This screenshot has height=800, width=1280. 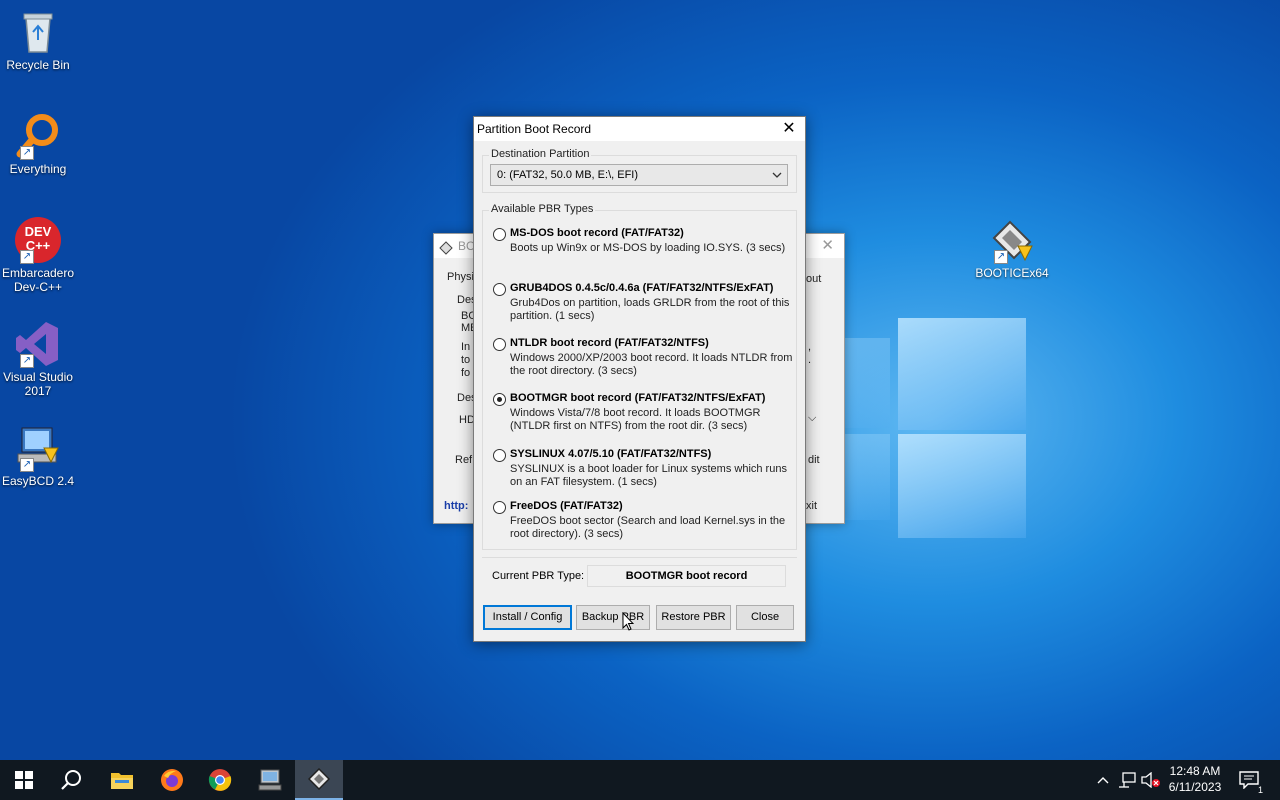 I want to click on notification-icon, so click(x=1249, y=780).